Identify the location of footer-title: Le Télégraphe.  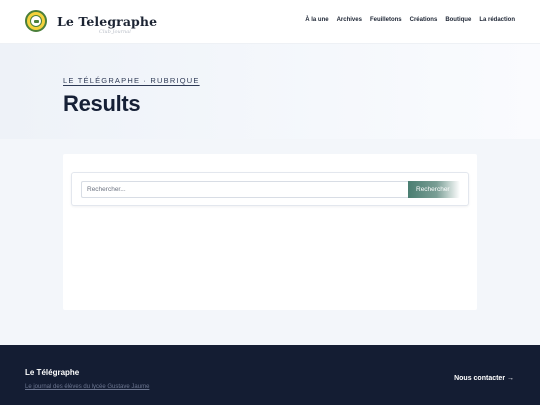
(52, 372).